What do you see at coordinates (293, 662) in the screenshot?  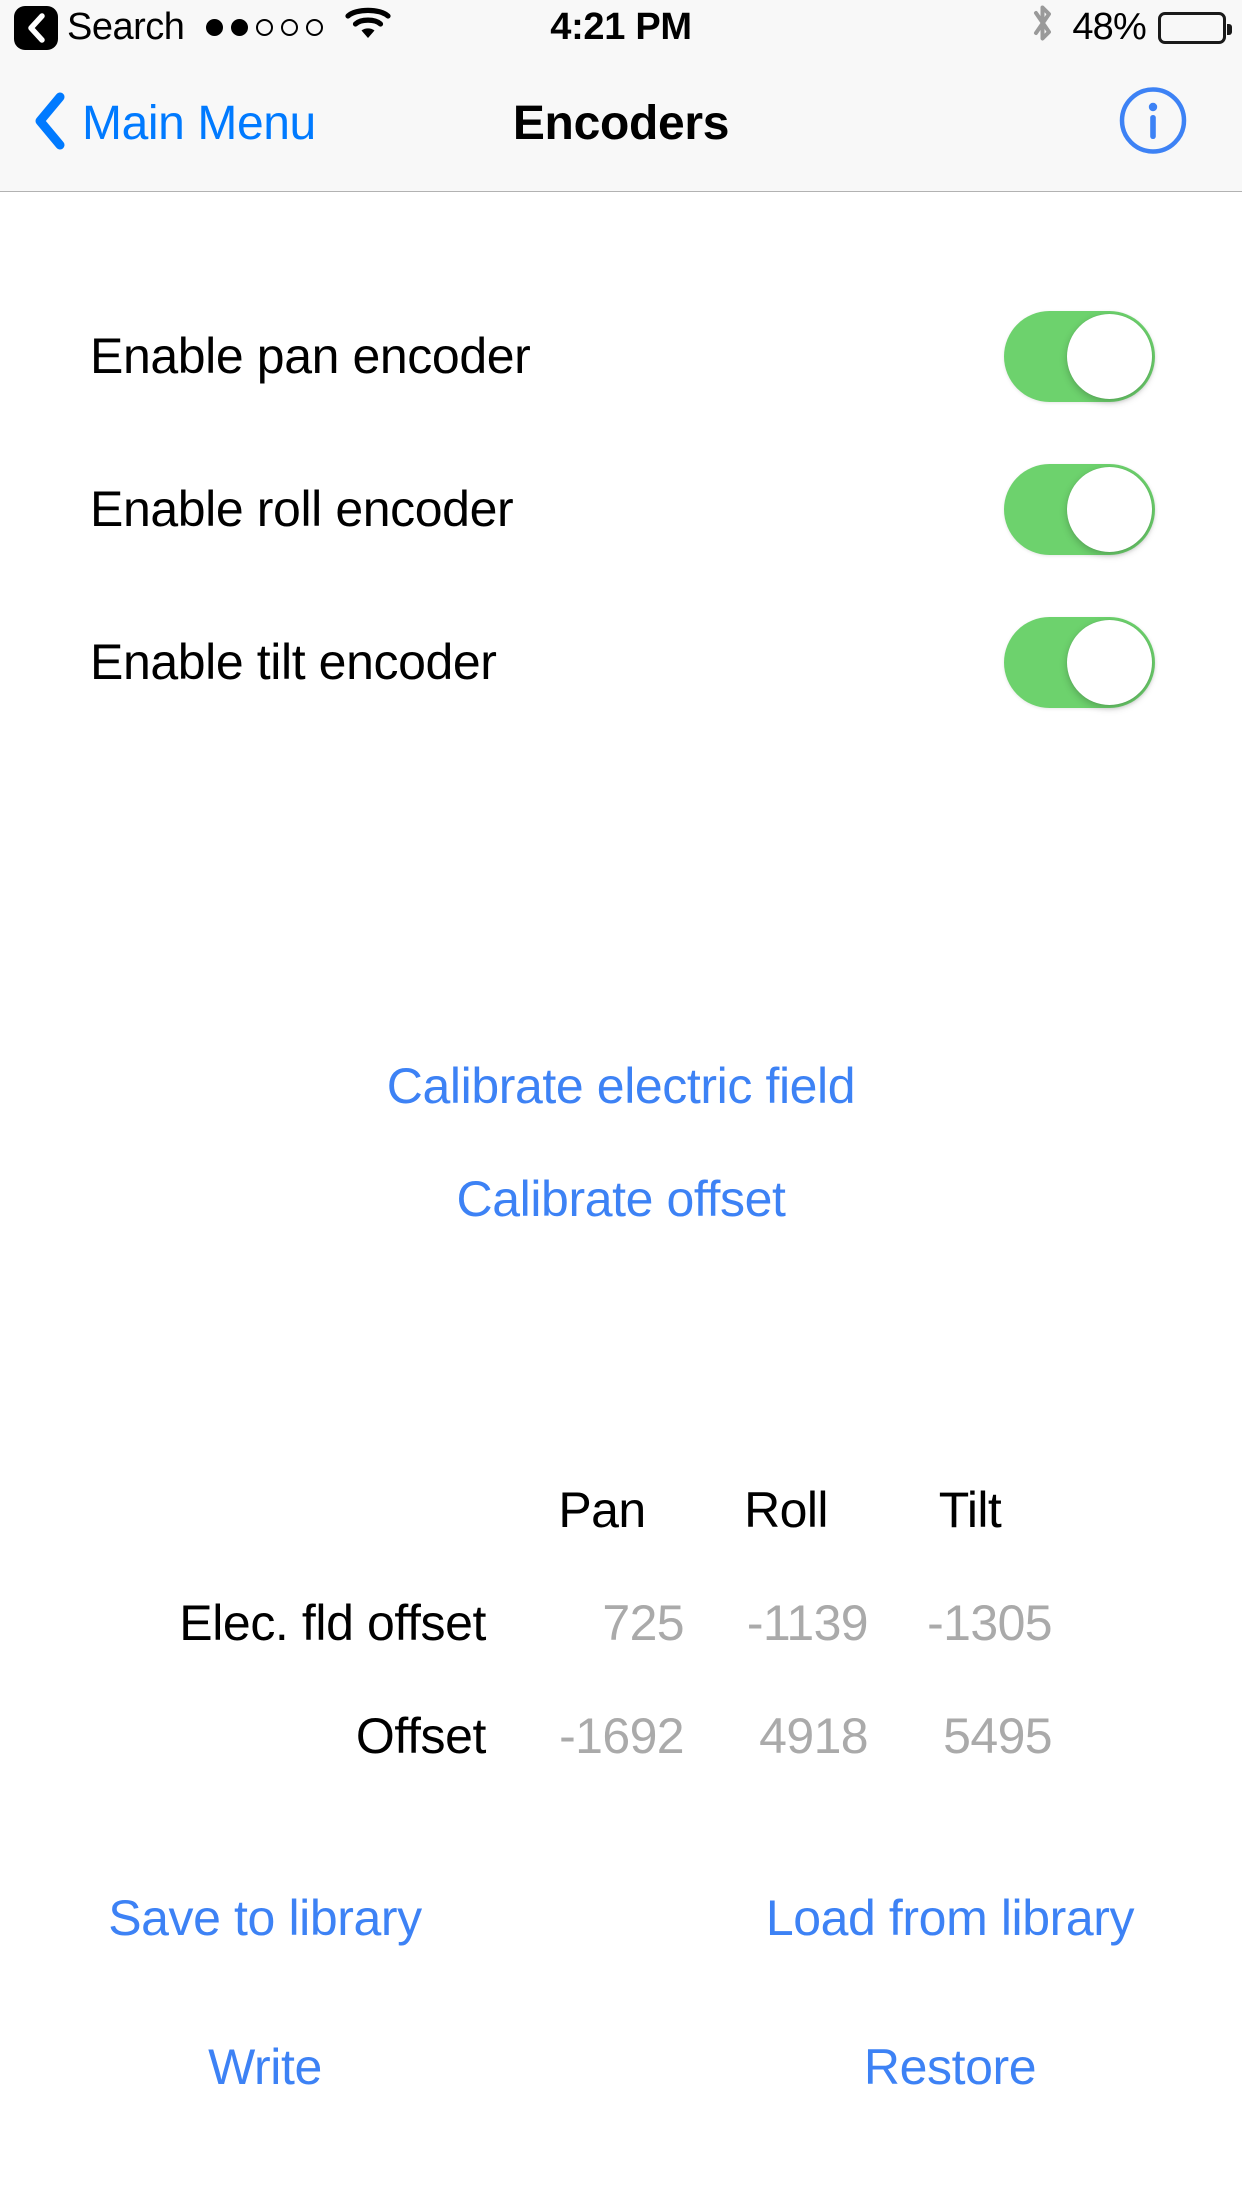 I see `setting-label-tilt-encoder: Enable tilt encoder` at bounding box center [293, 662].